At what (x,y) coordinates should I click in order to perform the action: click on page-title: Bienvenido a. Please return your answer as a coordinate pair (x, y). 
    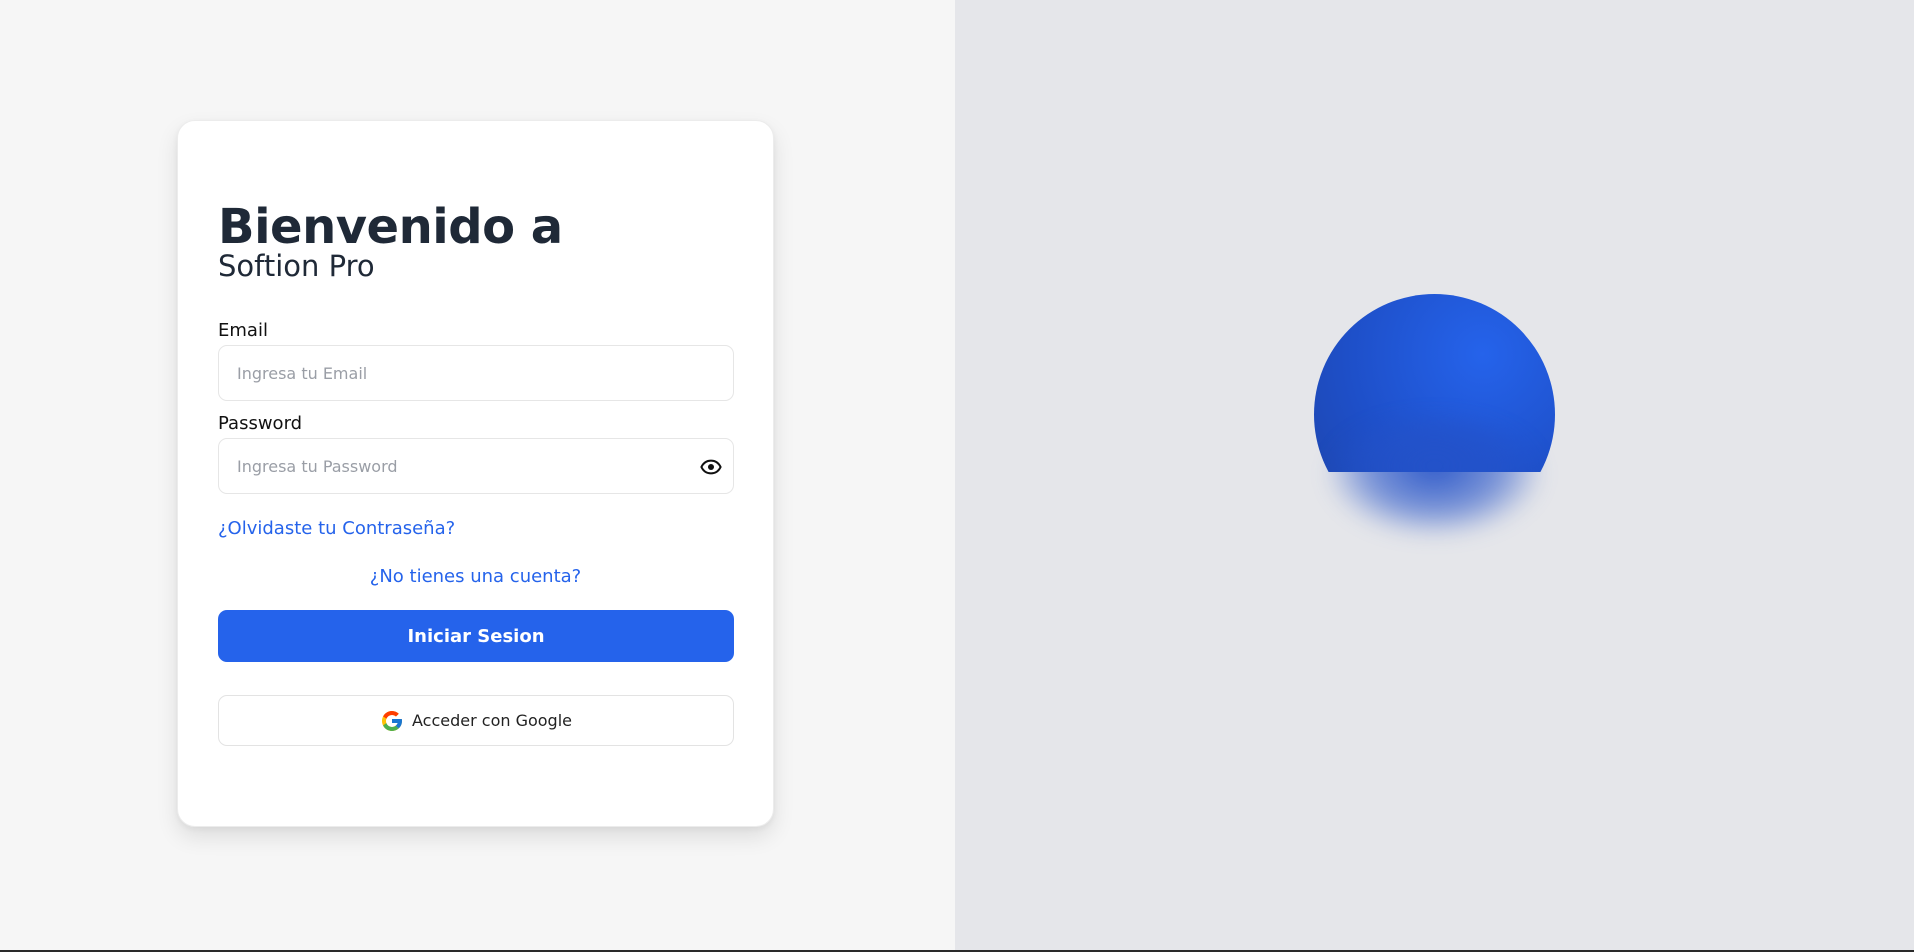
    Looking at the image, I should click on (390, 227).